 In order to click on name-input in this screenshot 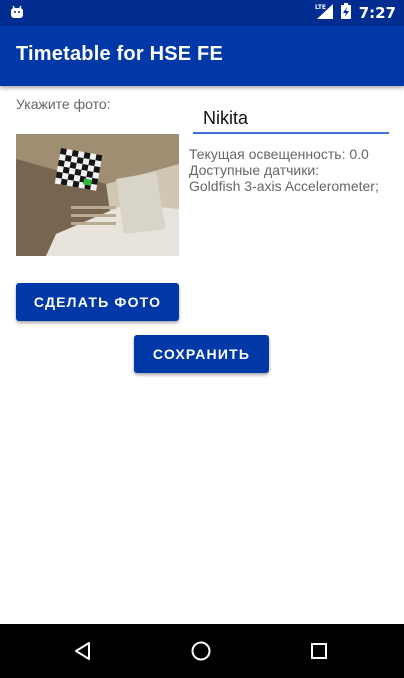, I will do `click(291, 119)`.